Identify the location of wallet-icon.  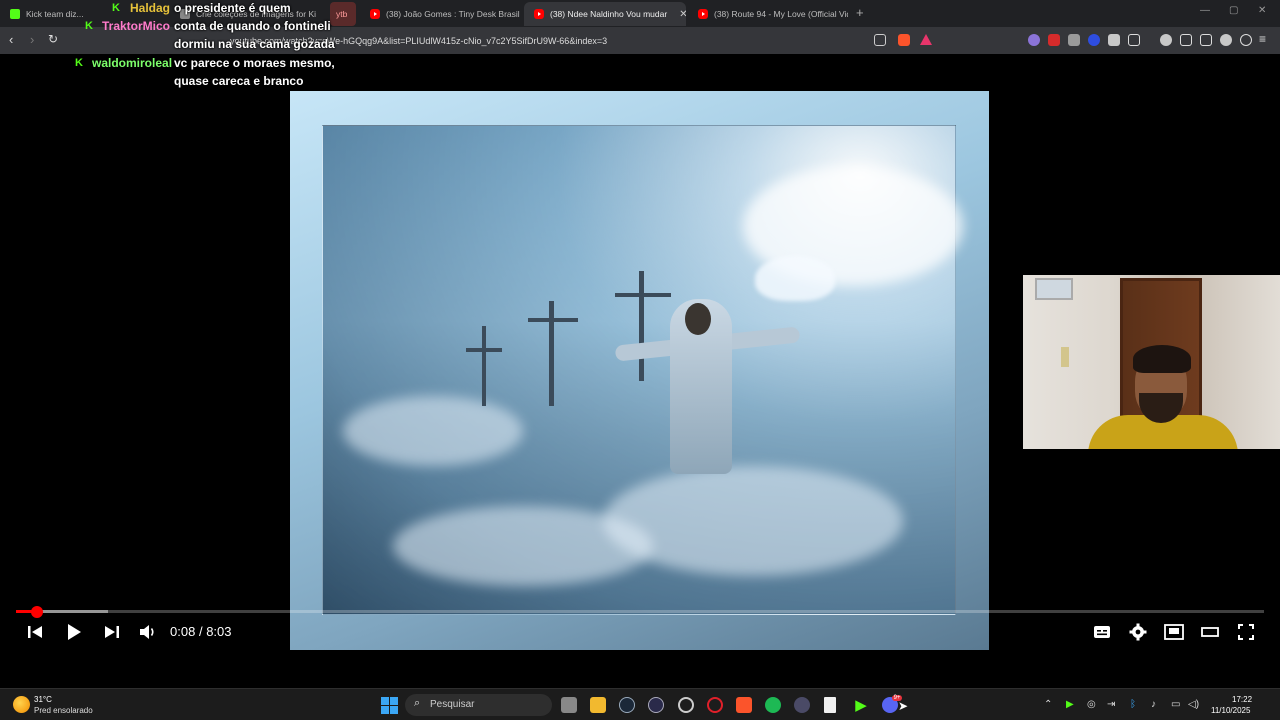
(1206, 40).